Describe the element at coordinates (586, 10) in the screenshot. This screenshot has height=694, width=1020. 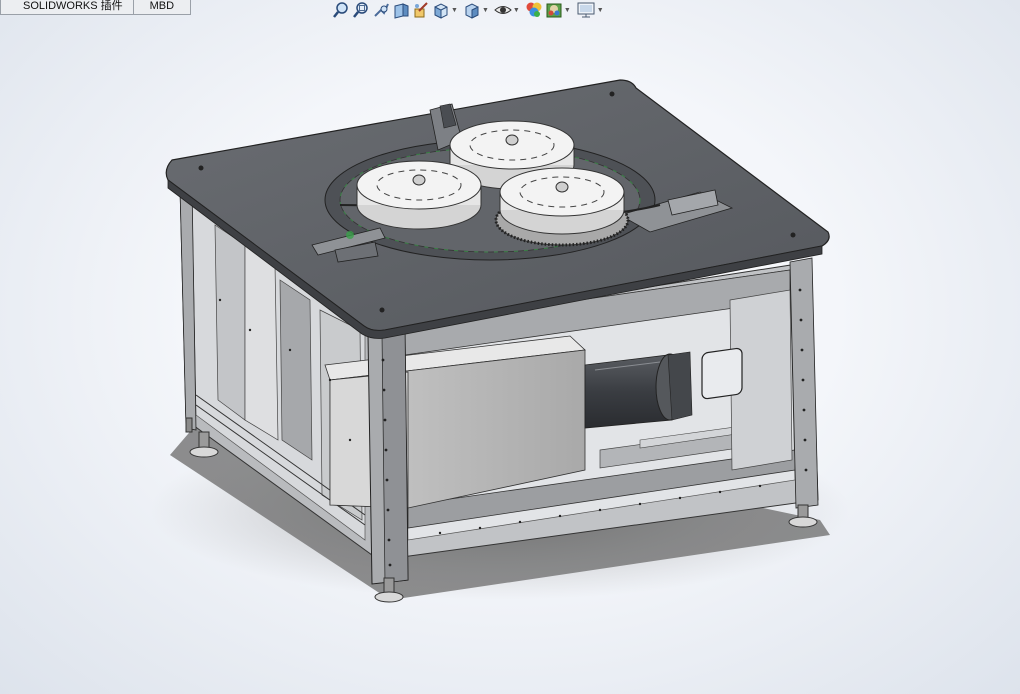
I see `view-settings-icon` at that location.